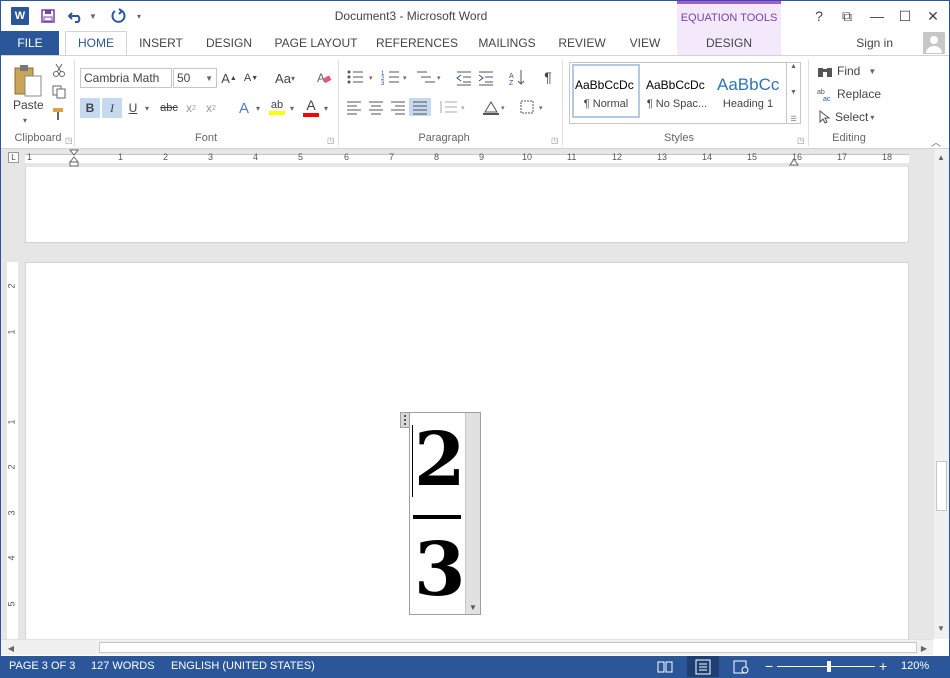 This screenshot has width=950, height=678. I want to click on horizontal-scrollbar: ◀ ▶, so click(467, 647).